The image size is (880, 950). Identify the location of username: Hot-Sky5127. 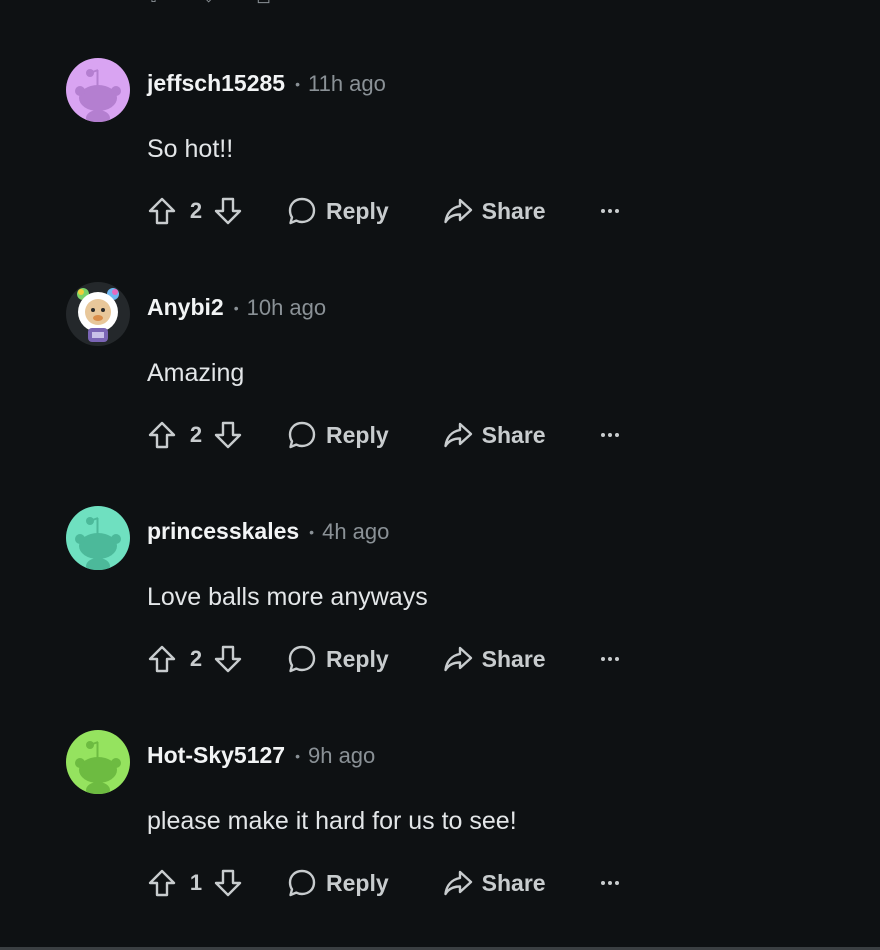
(216, 755).